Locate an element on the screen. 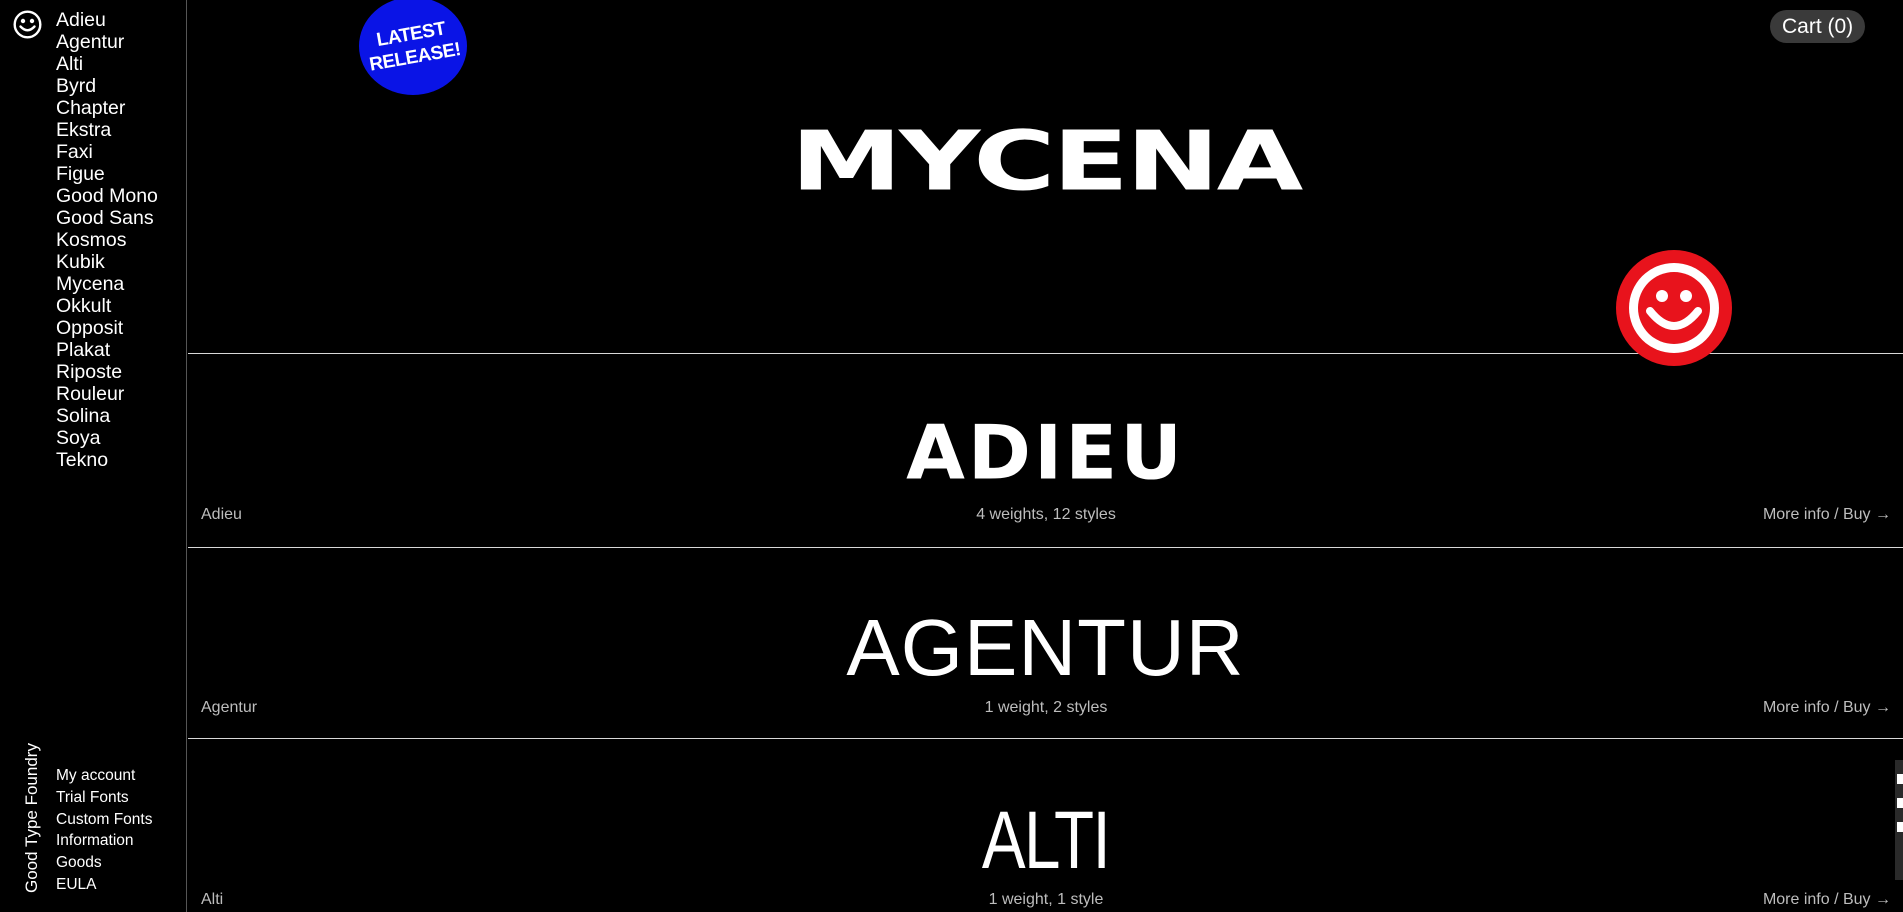  font-specimen: AGENTUR is located at coordinates (1045, 647).